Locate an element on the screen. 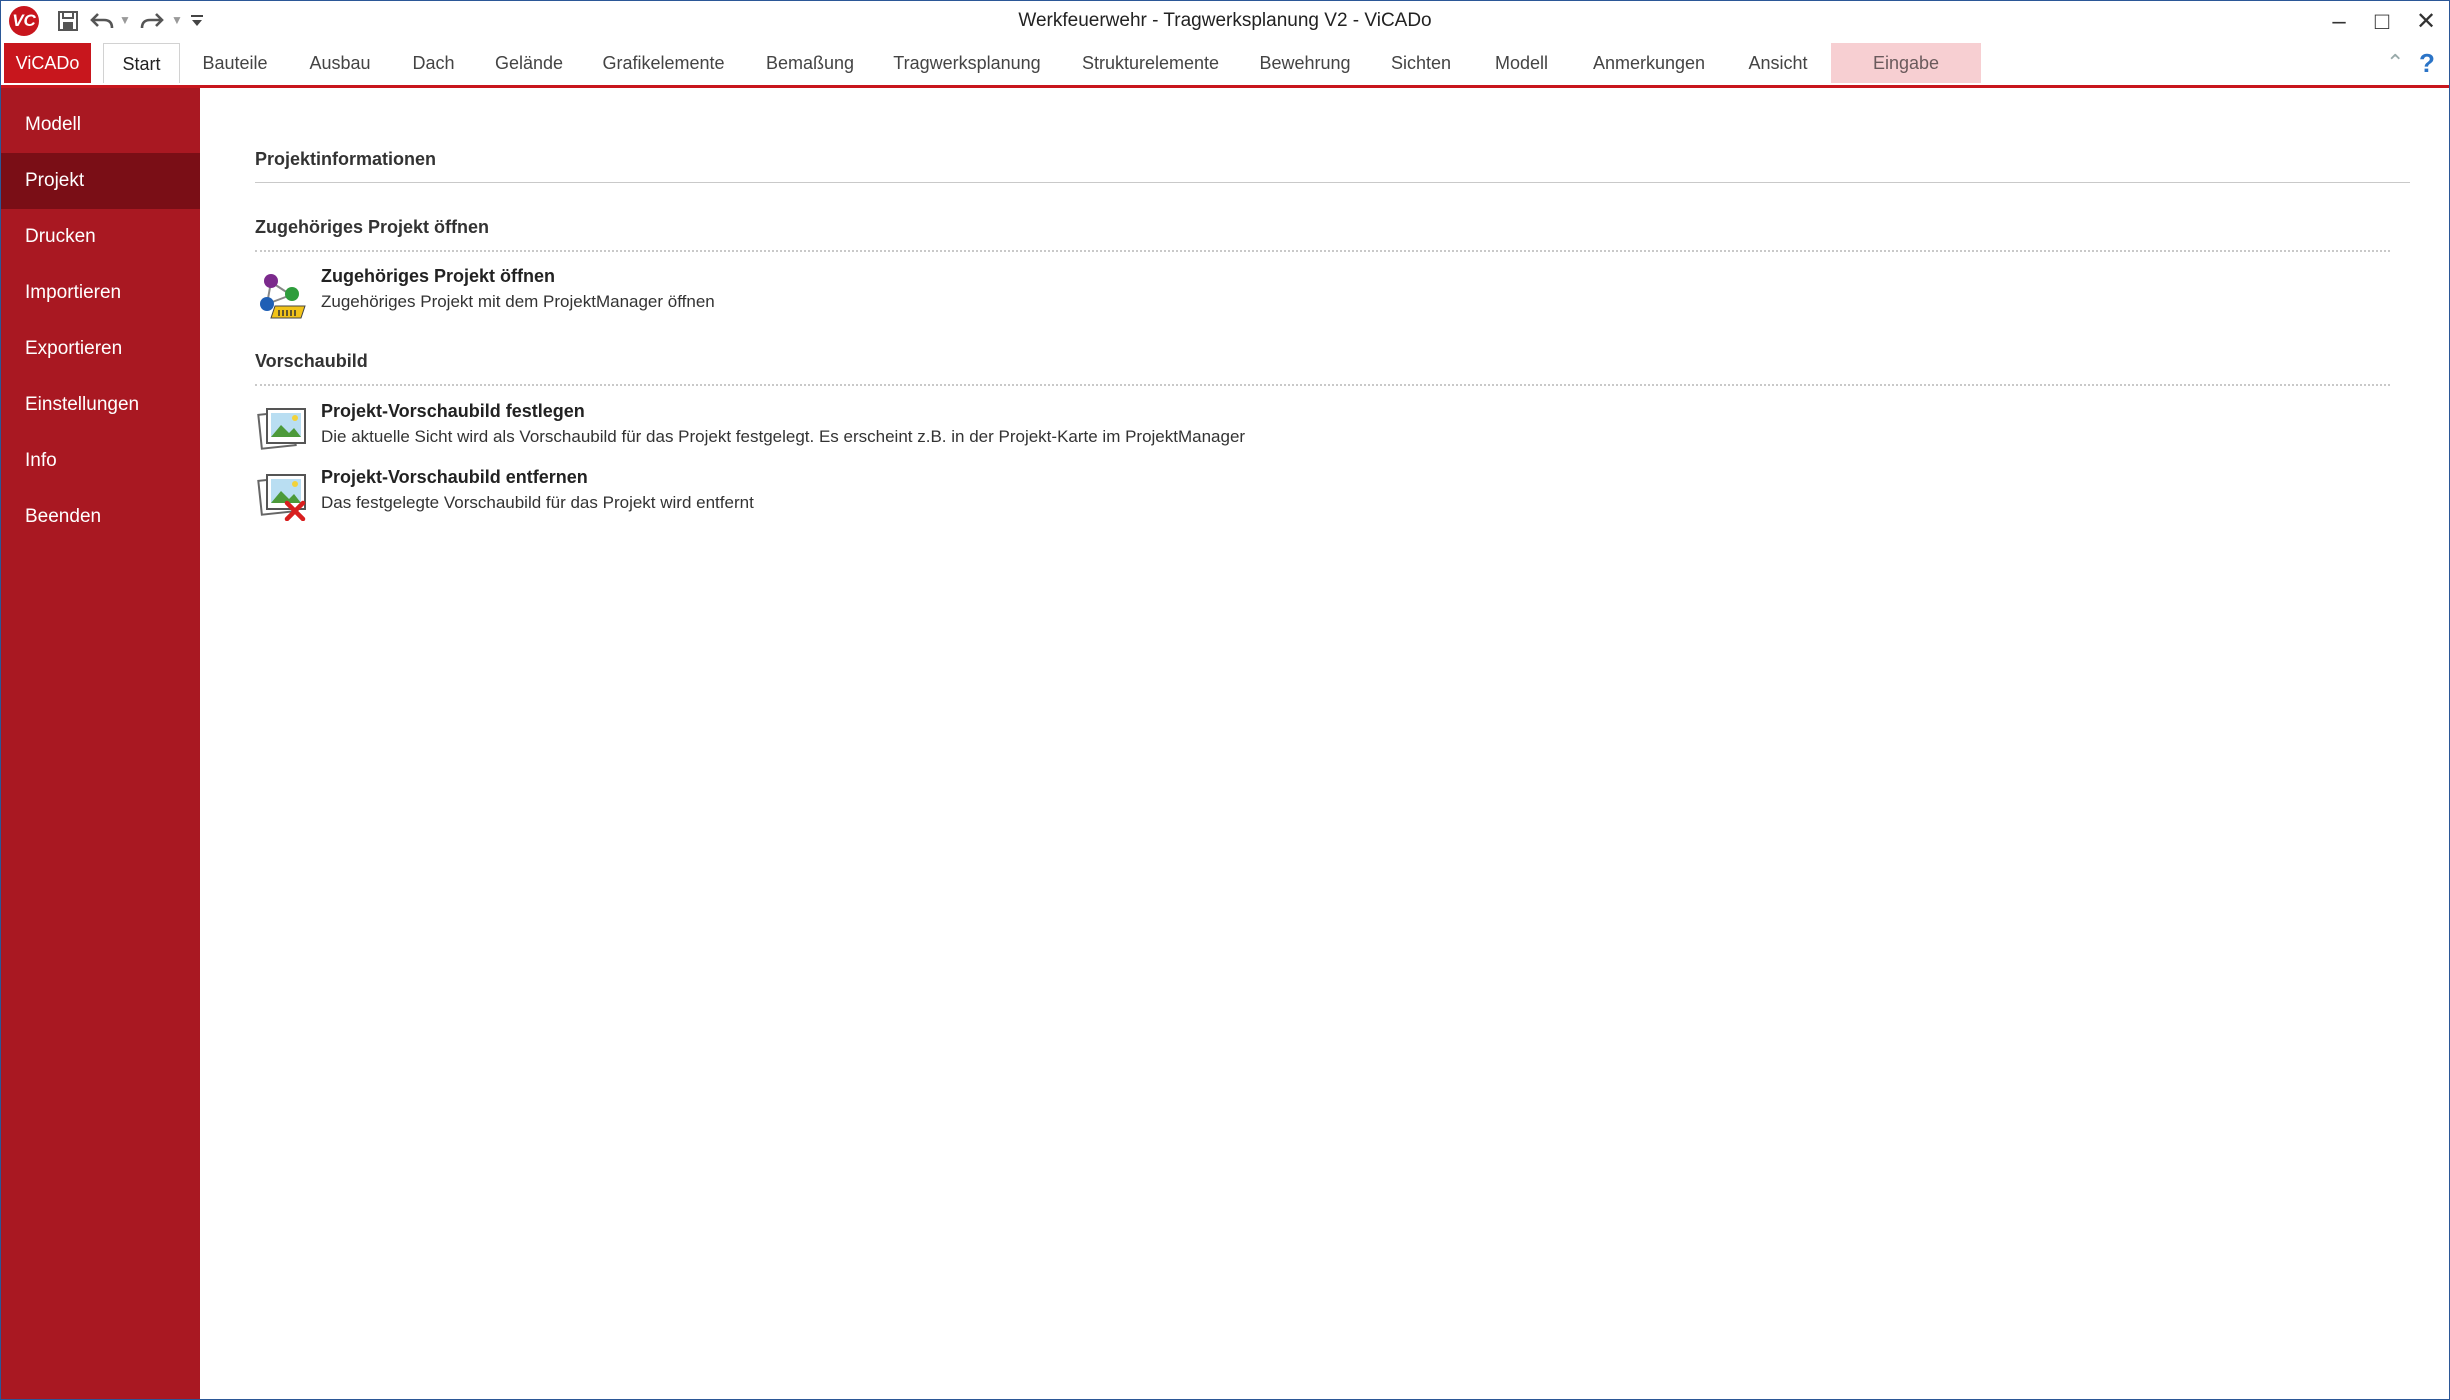 This screenshot has width=2450, height=1400. vicado-logo-icon: VC is located at coordinates (24, 21).